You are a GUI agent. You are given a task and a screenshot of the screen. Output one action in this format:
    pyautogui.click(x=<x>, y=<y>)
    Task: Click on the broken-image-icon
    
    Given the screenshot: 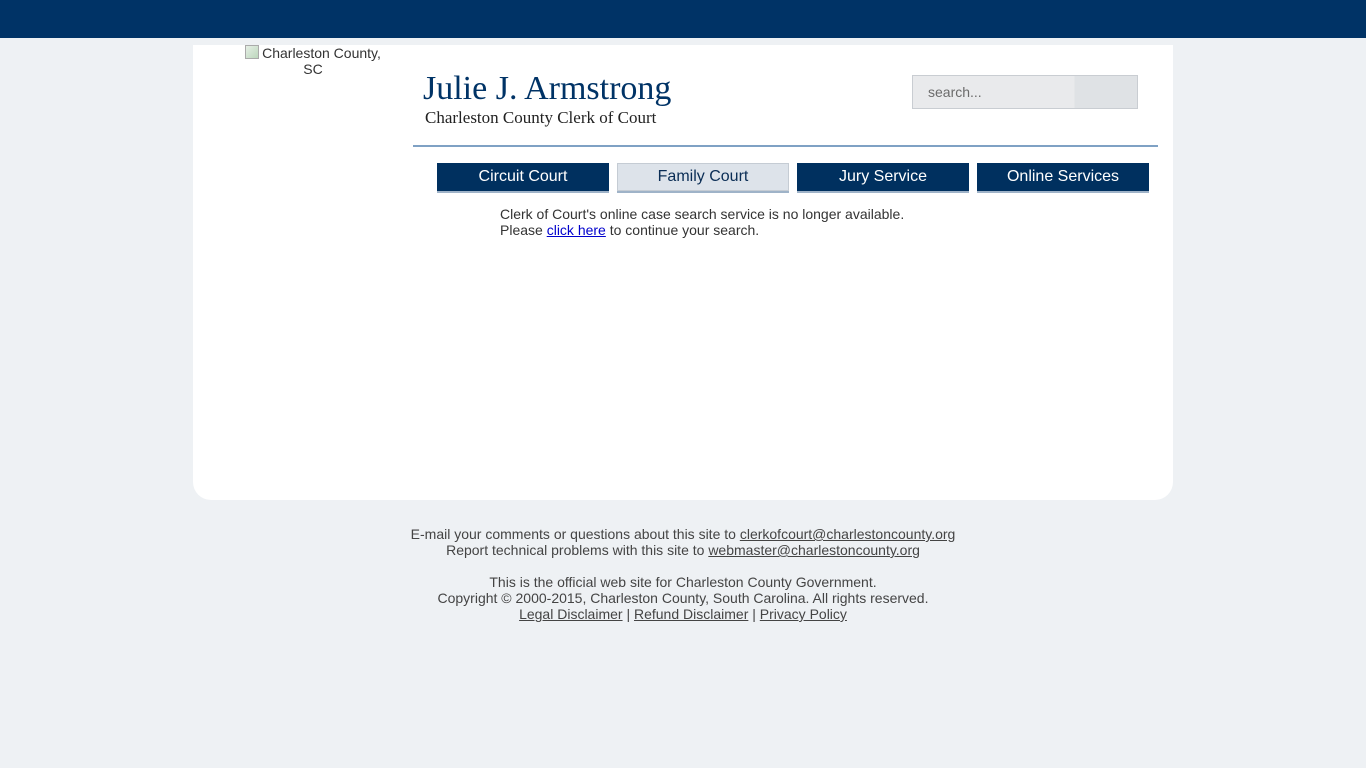 What is the action you would take?
    pyautogui.click(x=252, y=52)
    